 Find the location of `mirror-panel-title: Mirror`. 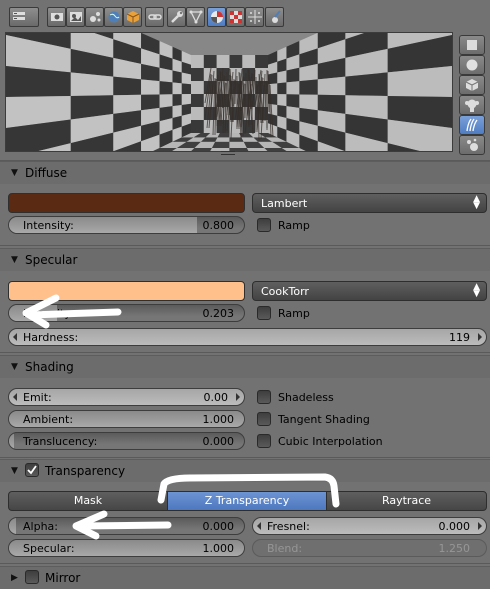

mirror-panel-title: Mirror is located at coordinates (63, 578).